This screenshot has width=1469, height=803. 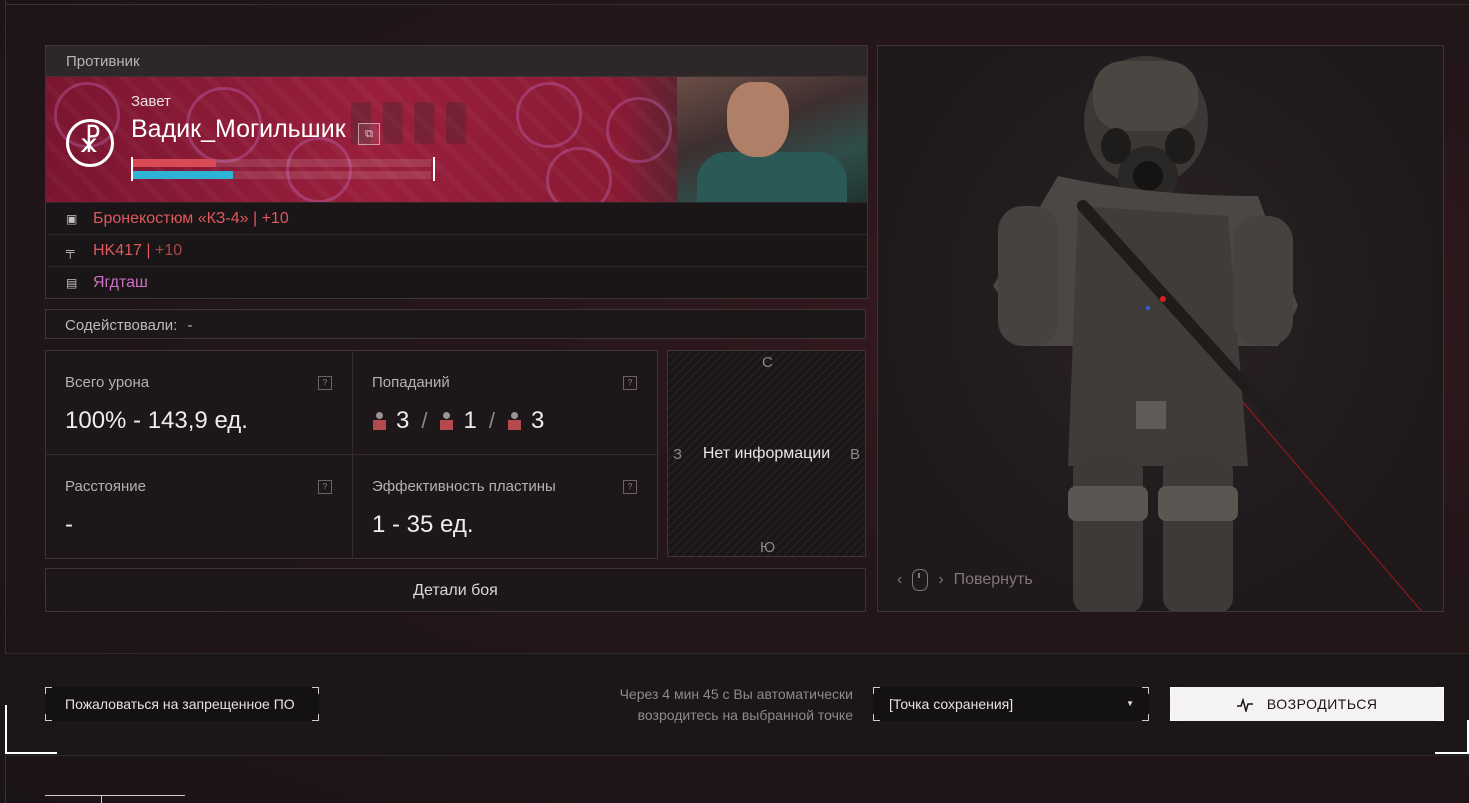 I want to click on copy-name-icon: ⧉, so click(x=369, y=134).